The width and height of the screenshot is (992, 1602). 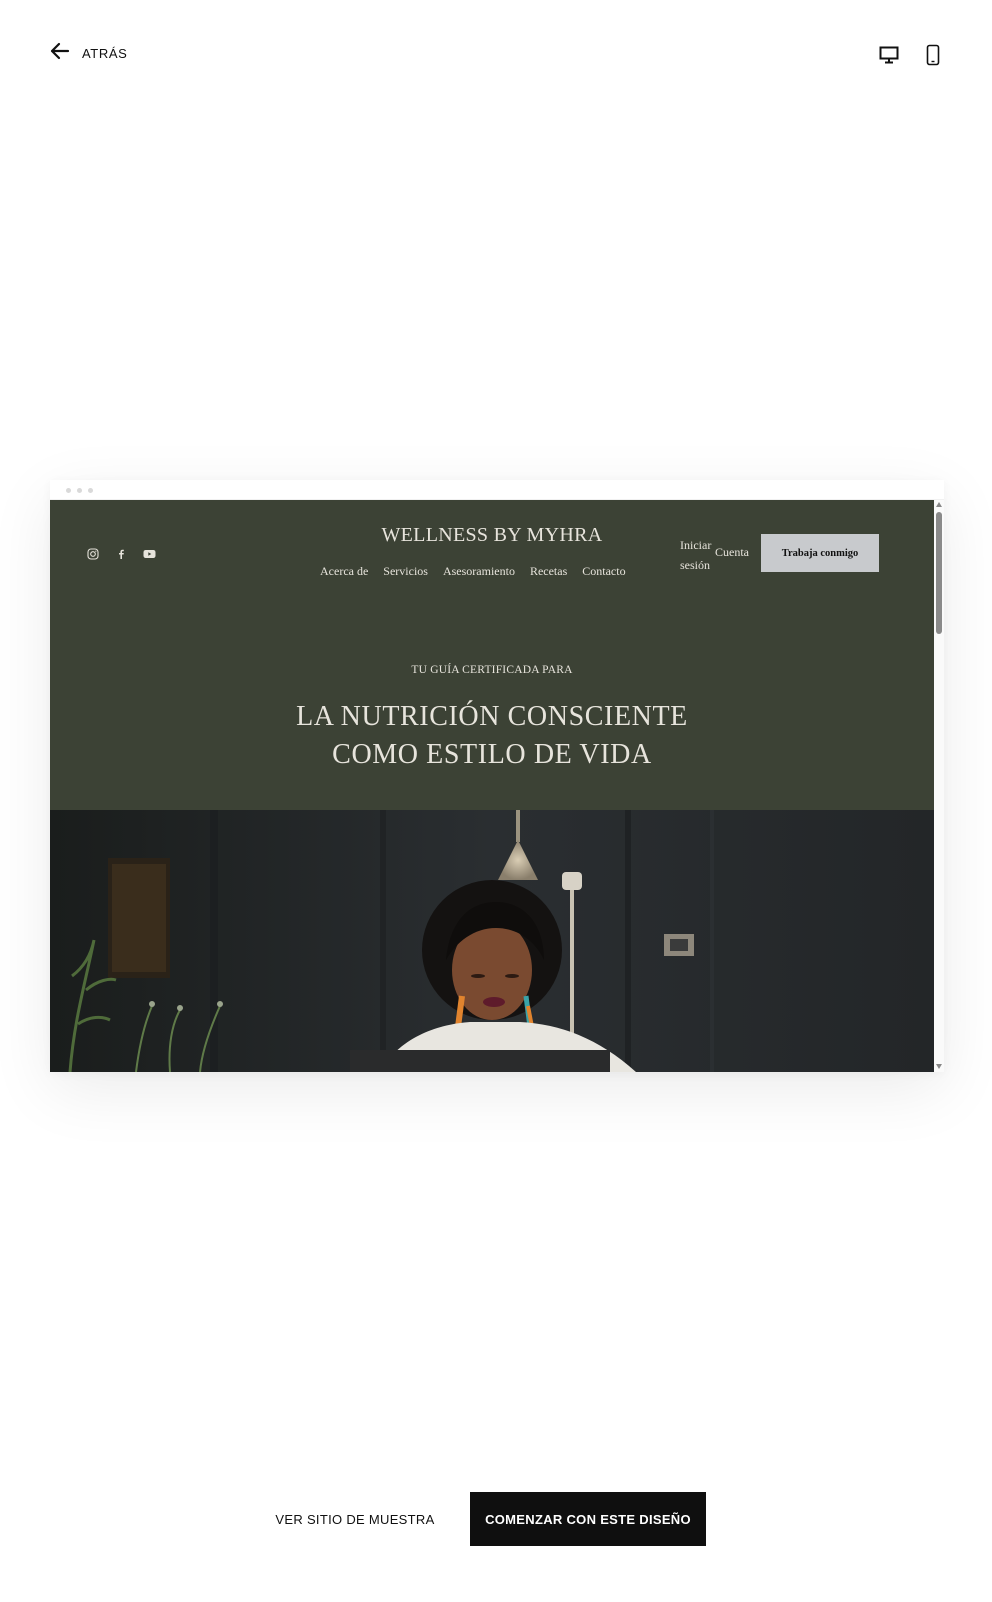 I want to click on headline-line-2: COMO ESTILO DE VIDA, so click(x=492, y=754).